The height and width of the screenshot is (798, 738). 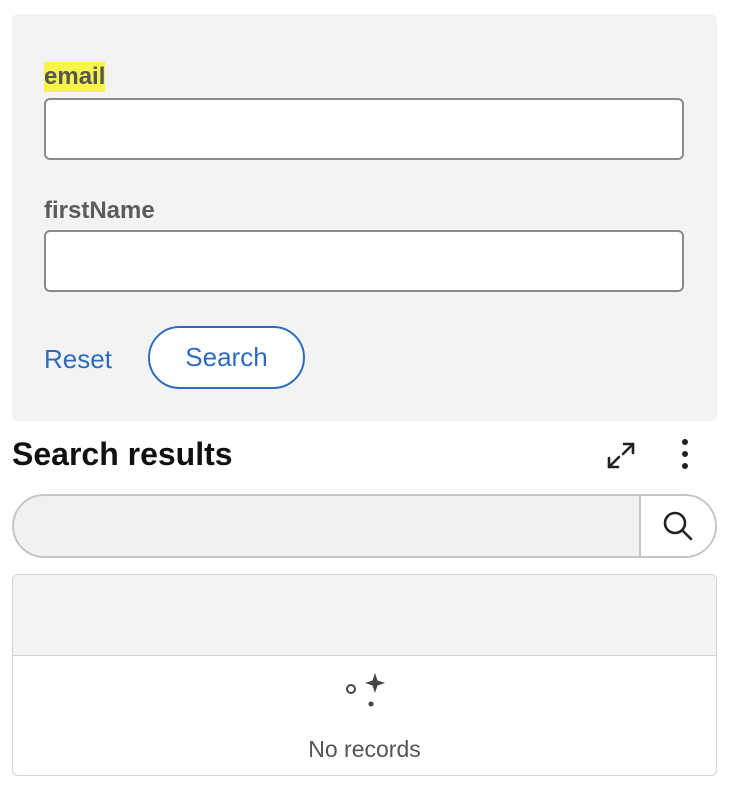 What do you see at coordinates (328, 526) in the screenshot?
I see `results-search-input` at bounding box center [328, 526].